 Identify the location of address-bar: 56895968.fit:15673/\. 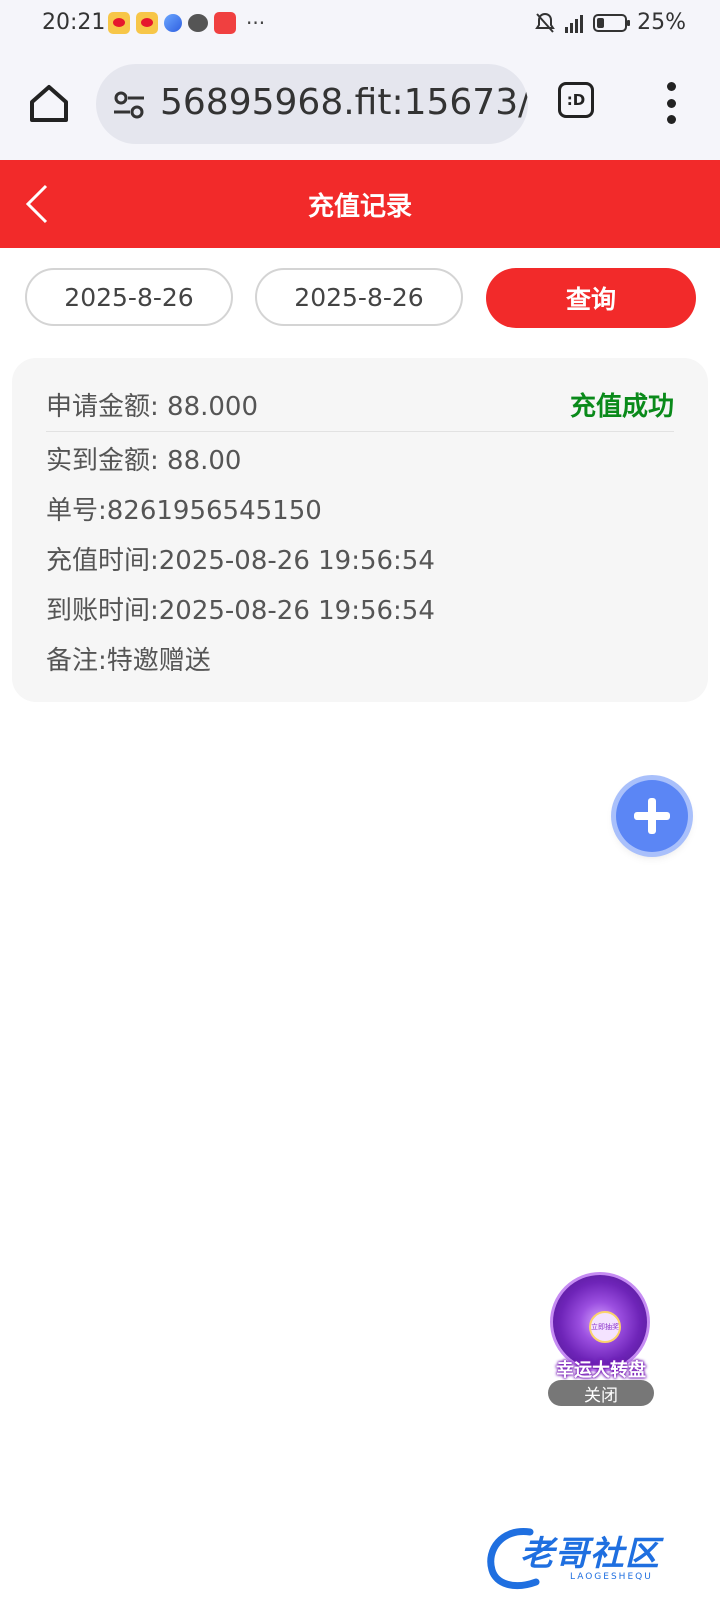
(312, 104).